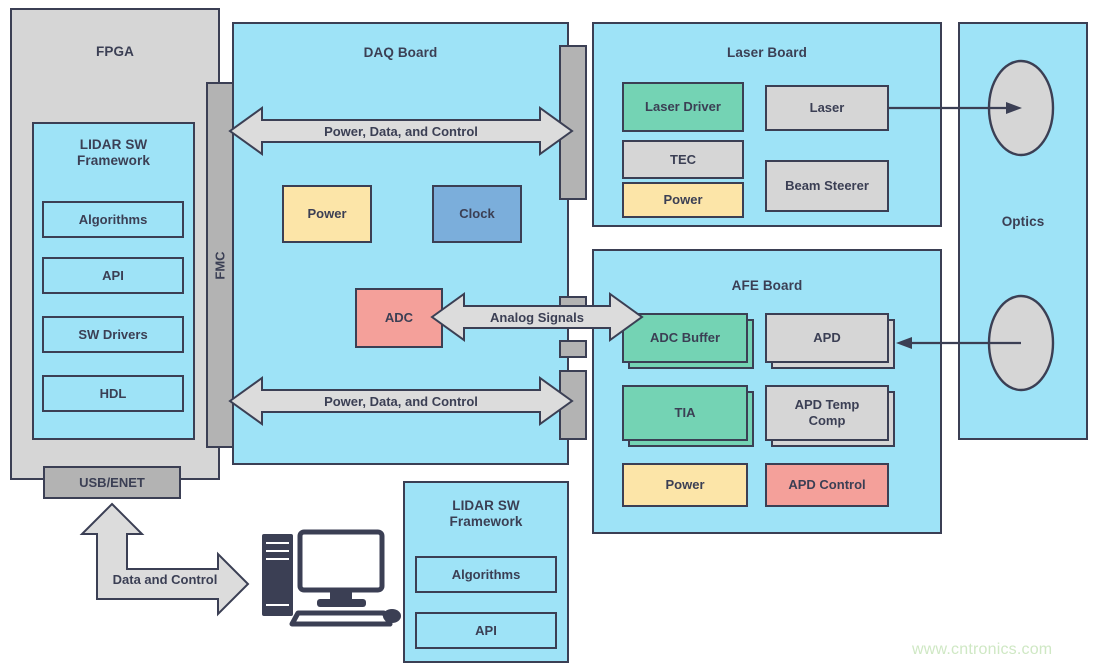 The image size is (1098, 669). Describe the element at coordinates (573, 405) in the screenshot. I see `daq-connector-bottom` at that location.